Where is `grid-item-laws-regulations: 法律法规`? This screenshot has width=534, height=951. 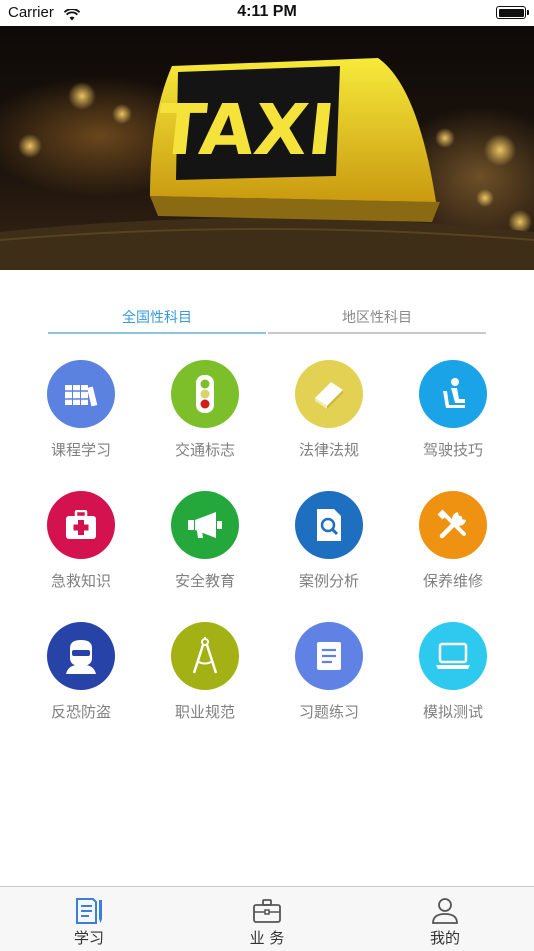 grid-item-laws-regulations: 法律法规 is located at coordinates (329, 410).